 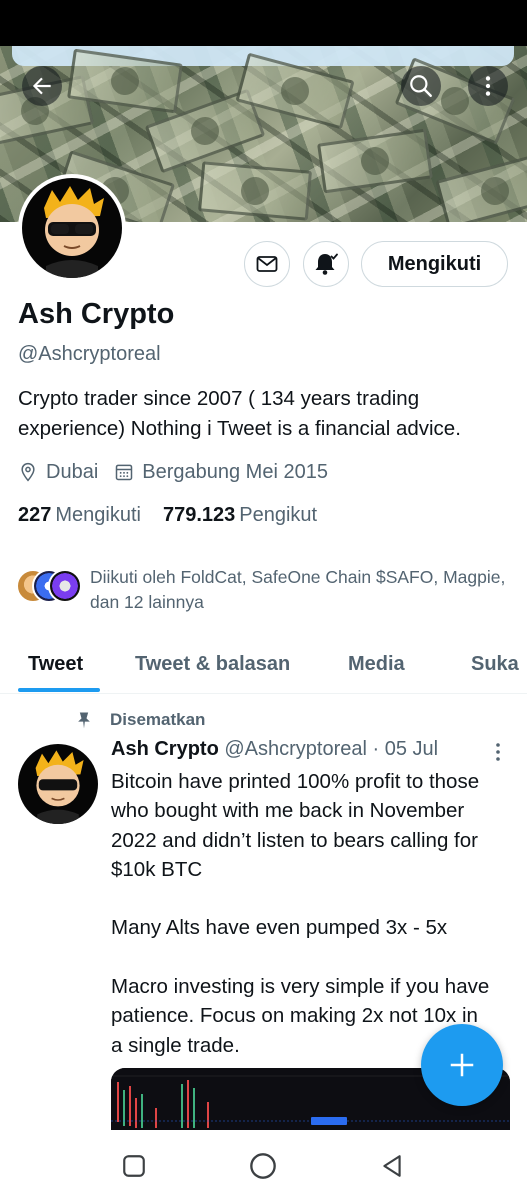 What do you see at coordinates (72, 471) in the screenshot?
I see `location-text: Dubai` at bounding box center [72, 471].